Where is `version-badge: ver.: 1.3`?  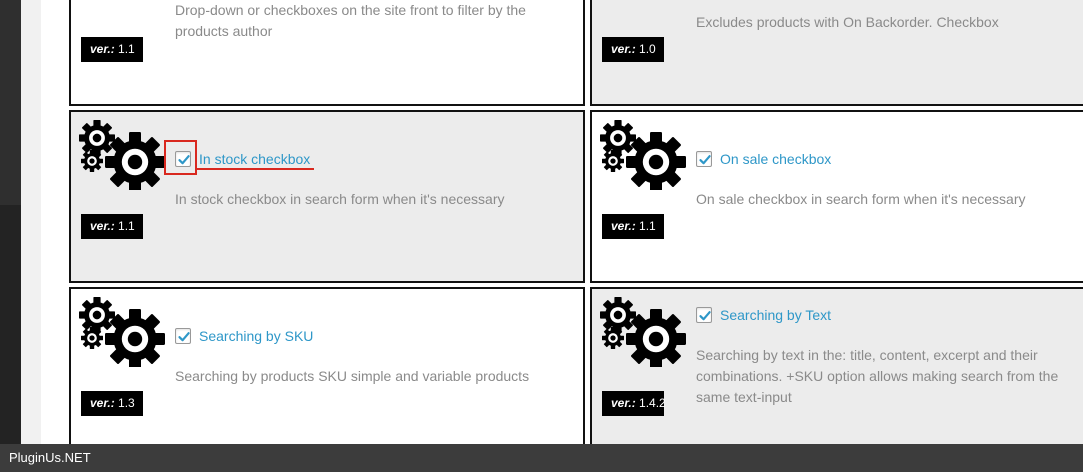
version-badge: ver.: 1.3 is located at coordinates (112, 403).